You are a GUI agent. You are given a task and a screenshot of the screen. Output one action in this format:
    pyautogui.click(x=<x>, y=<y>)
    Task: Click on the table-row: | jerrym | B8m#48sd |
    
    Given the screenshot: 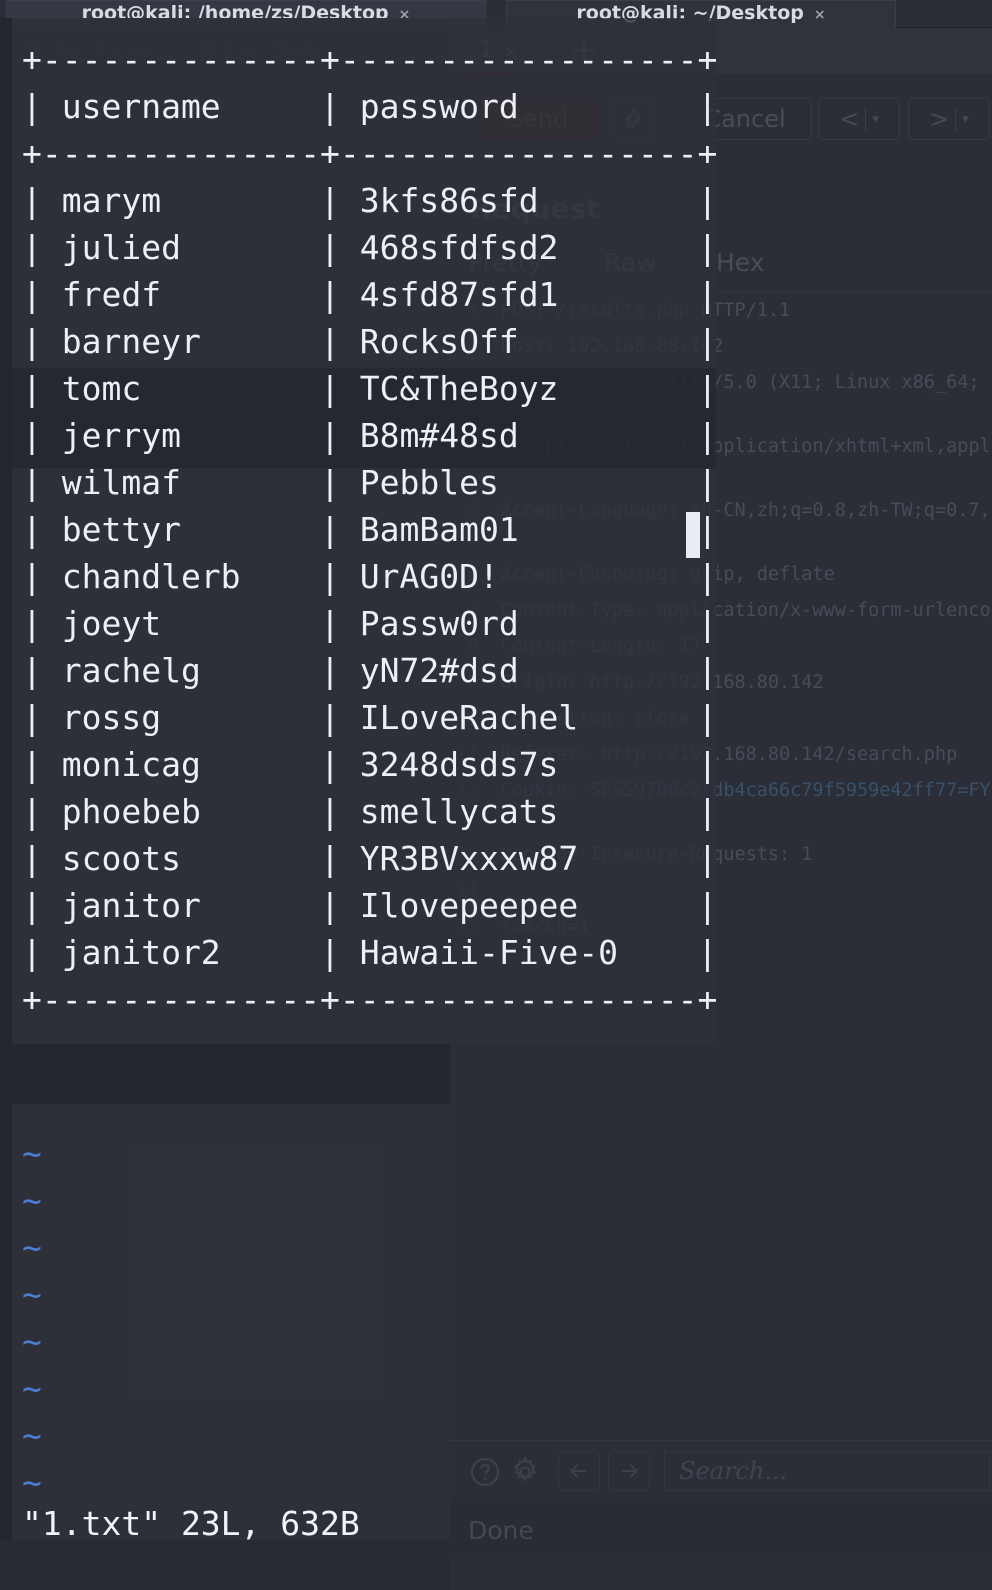 What is the action you would take?
    pyautogui.click(x=370, y=435)
    